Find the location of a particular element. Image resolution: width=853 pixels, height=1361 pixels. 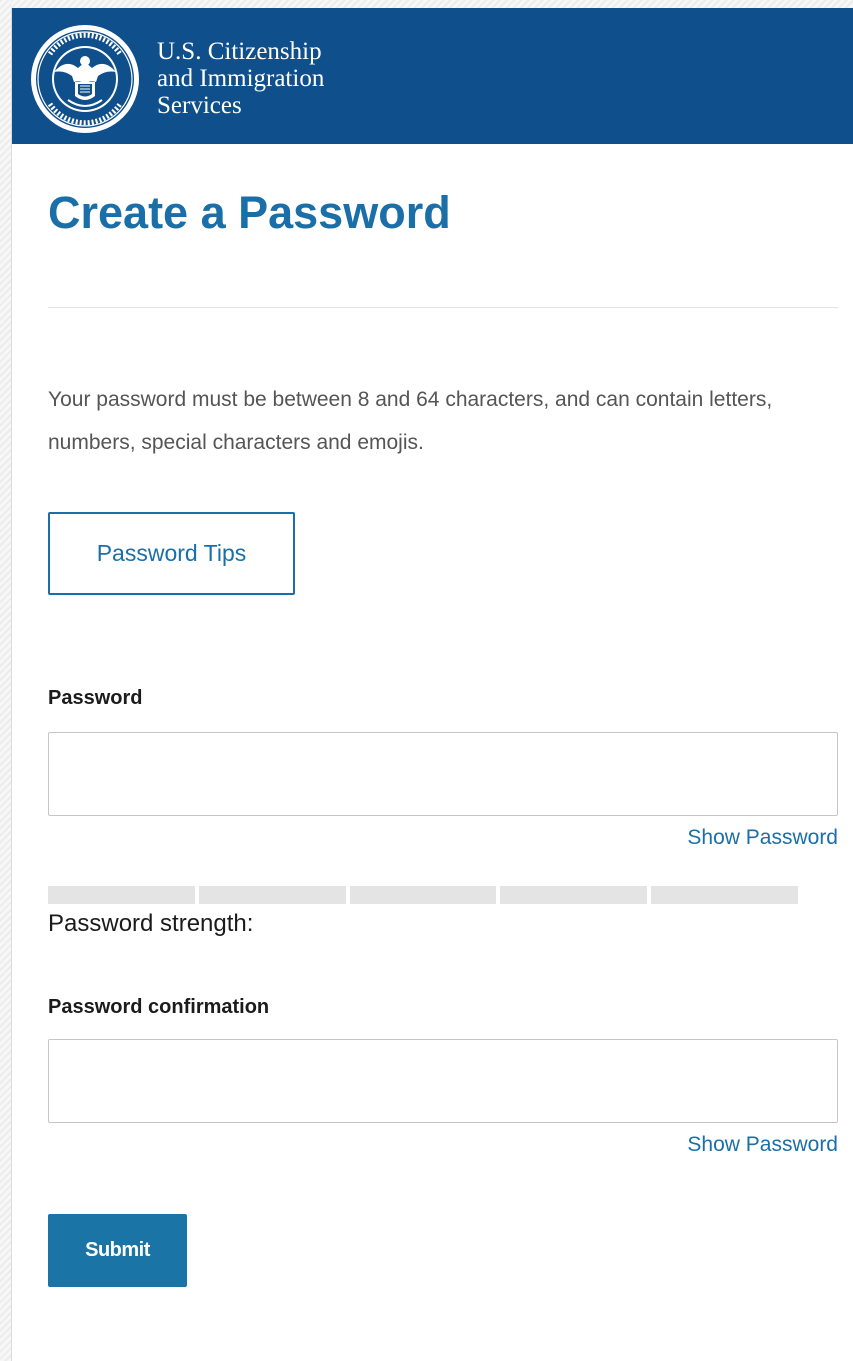

password-input is located at coordinates (443, 774).